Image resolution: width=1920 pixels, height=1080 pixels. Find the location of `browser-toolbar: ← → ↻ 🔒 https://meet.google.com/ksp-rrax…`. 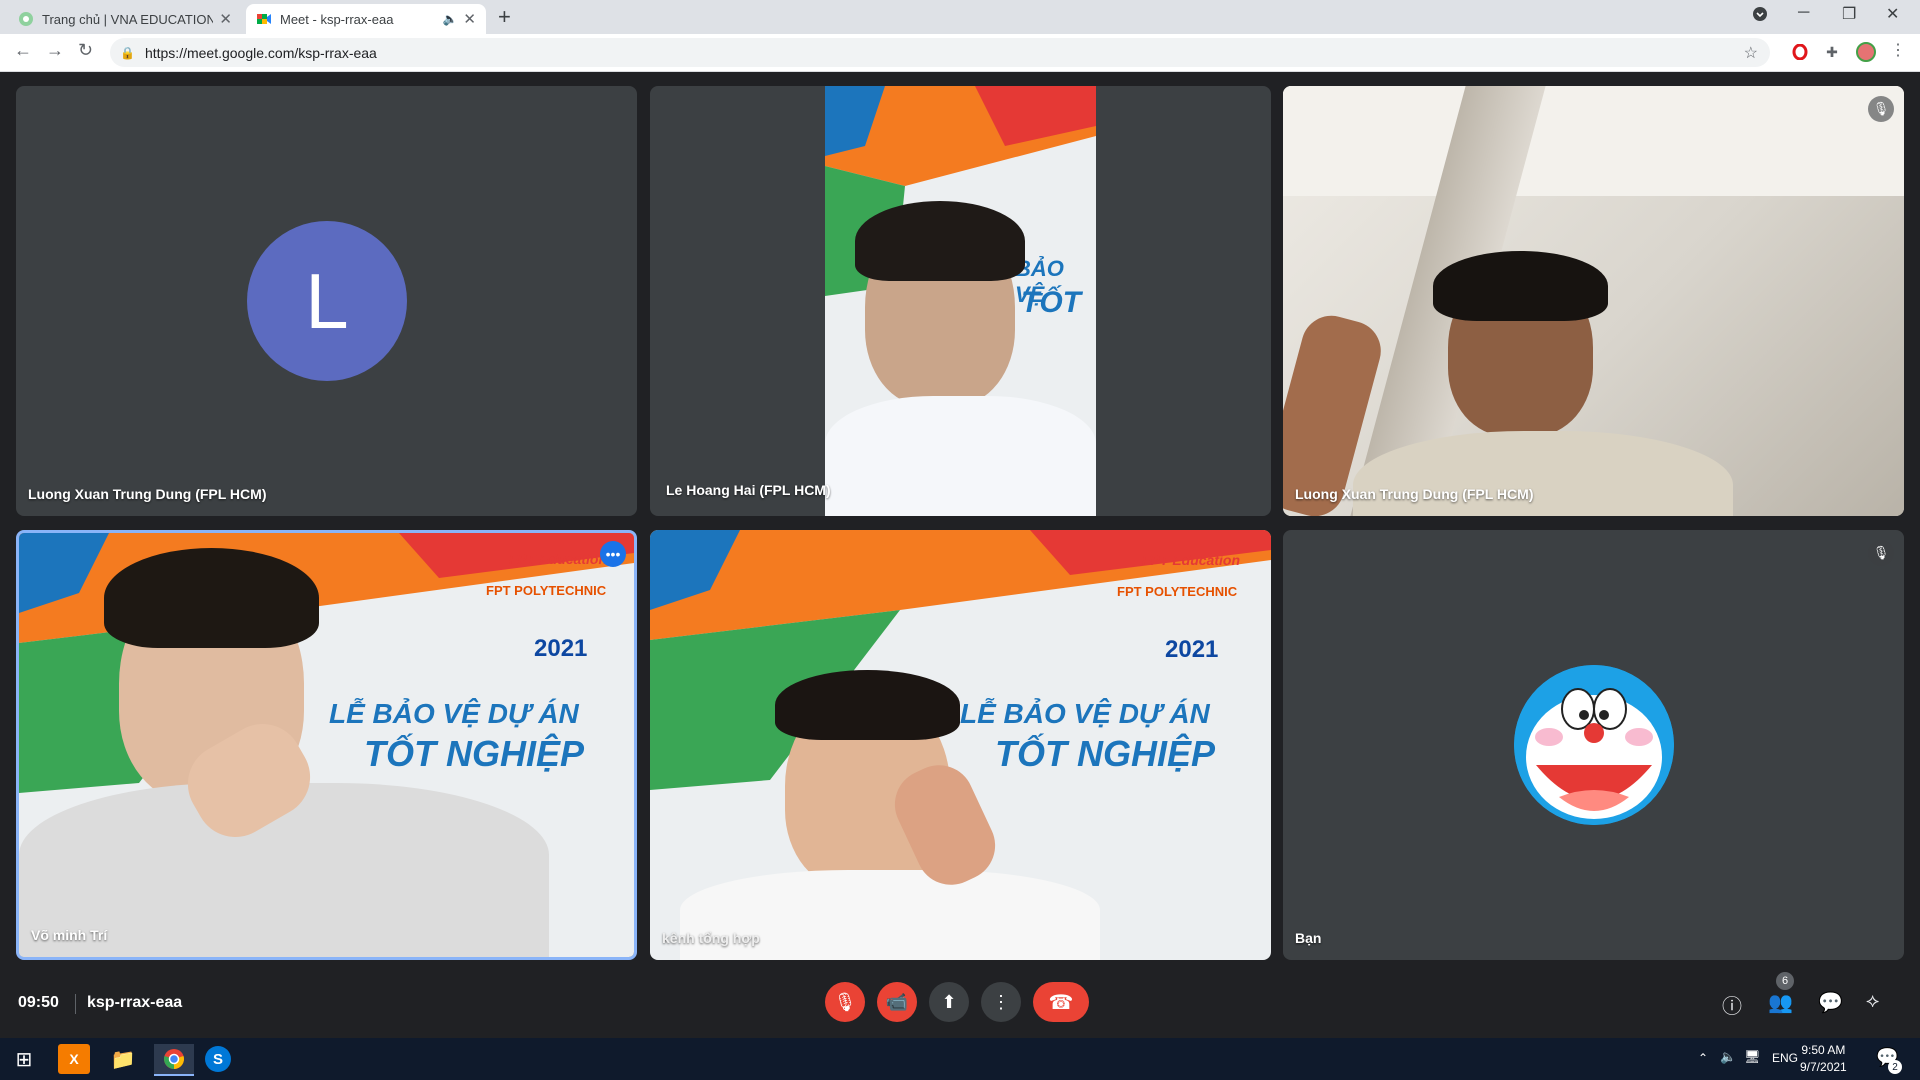

browser-toolbar: ← → ↻ 🔒 https://meet.google.com/ksp-rrax… is located at coordinates (960, 53).